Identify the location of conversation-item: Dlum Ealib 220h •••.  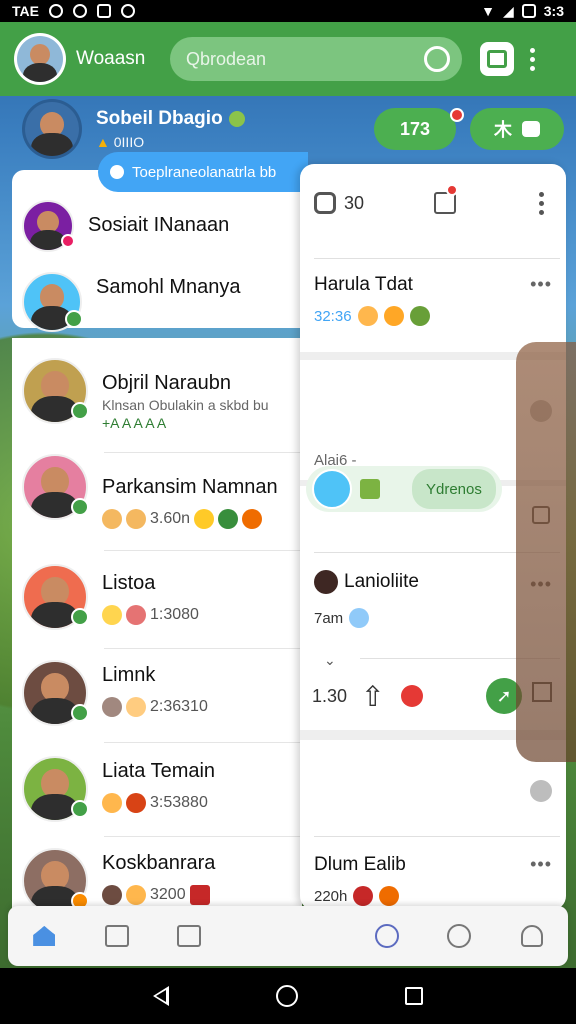
(433, 880).